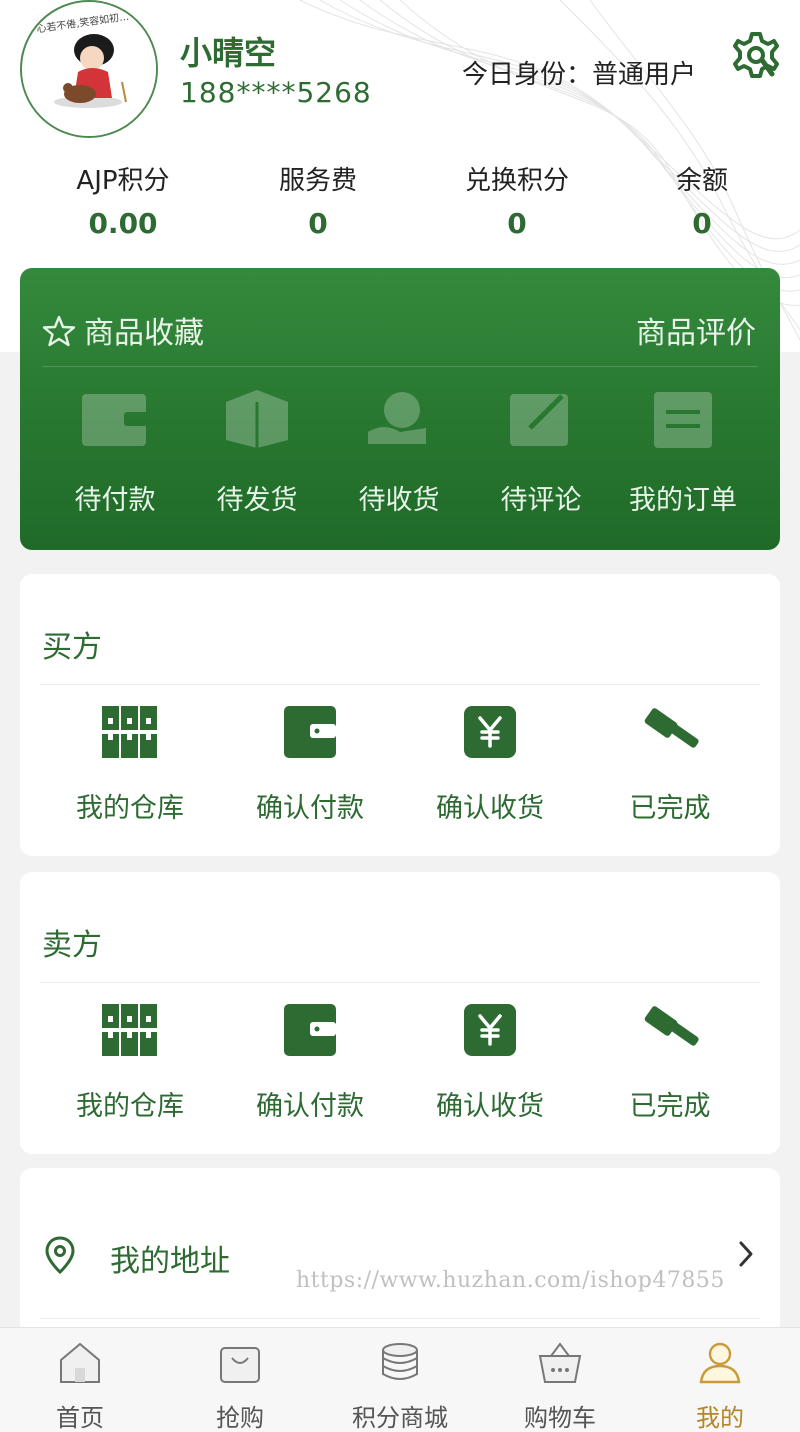 This screenshot has height=1432, width=800. I want to click on review-link: 商品评价, so click(696, 330).